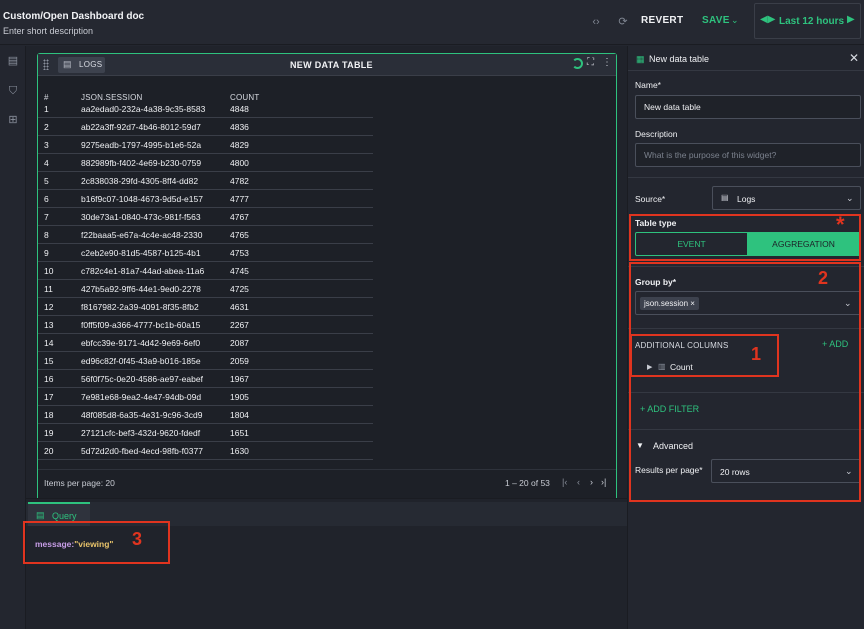 Image resolution: width=864 pixels, height=629 pixels. What do you see at coordinates (735, 20) in the screenshot?
I see `save-menu-chevron-icon: ⌄` at bounding box center [735, 20].